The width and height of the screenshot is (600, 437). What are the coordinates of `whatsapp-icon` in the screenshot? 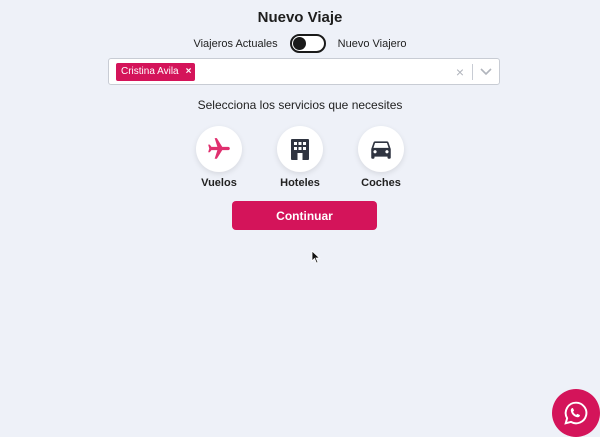 It's located at (576, 413).